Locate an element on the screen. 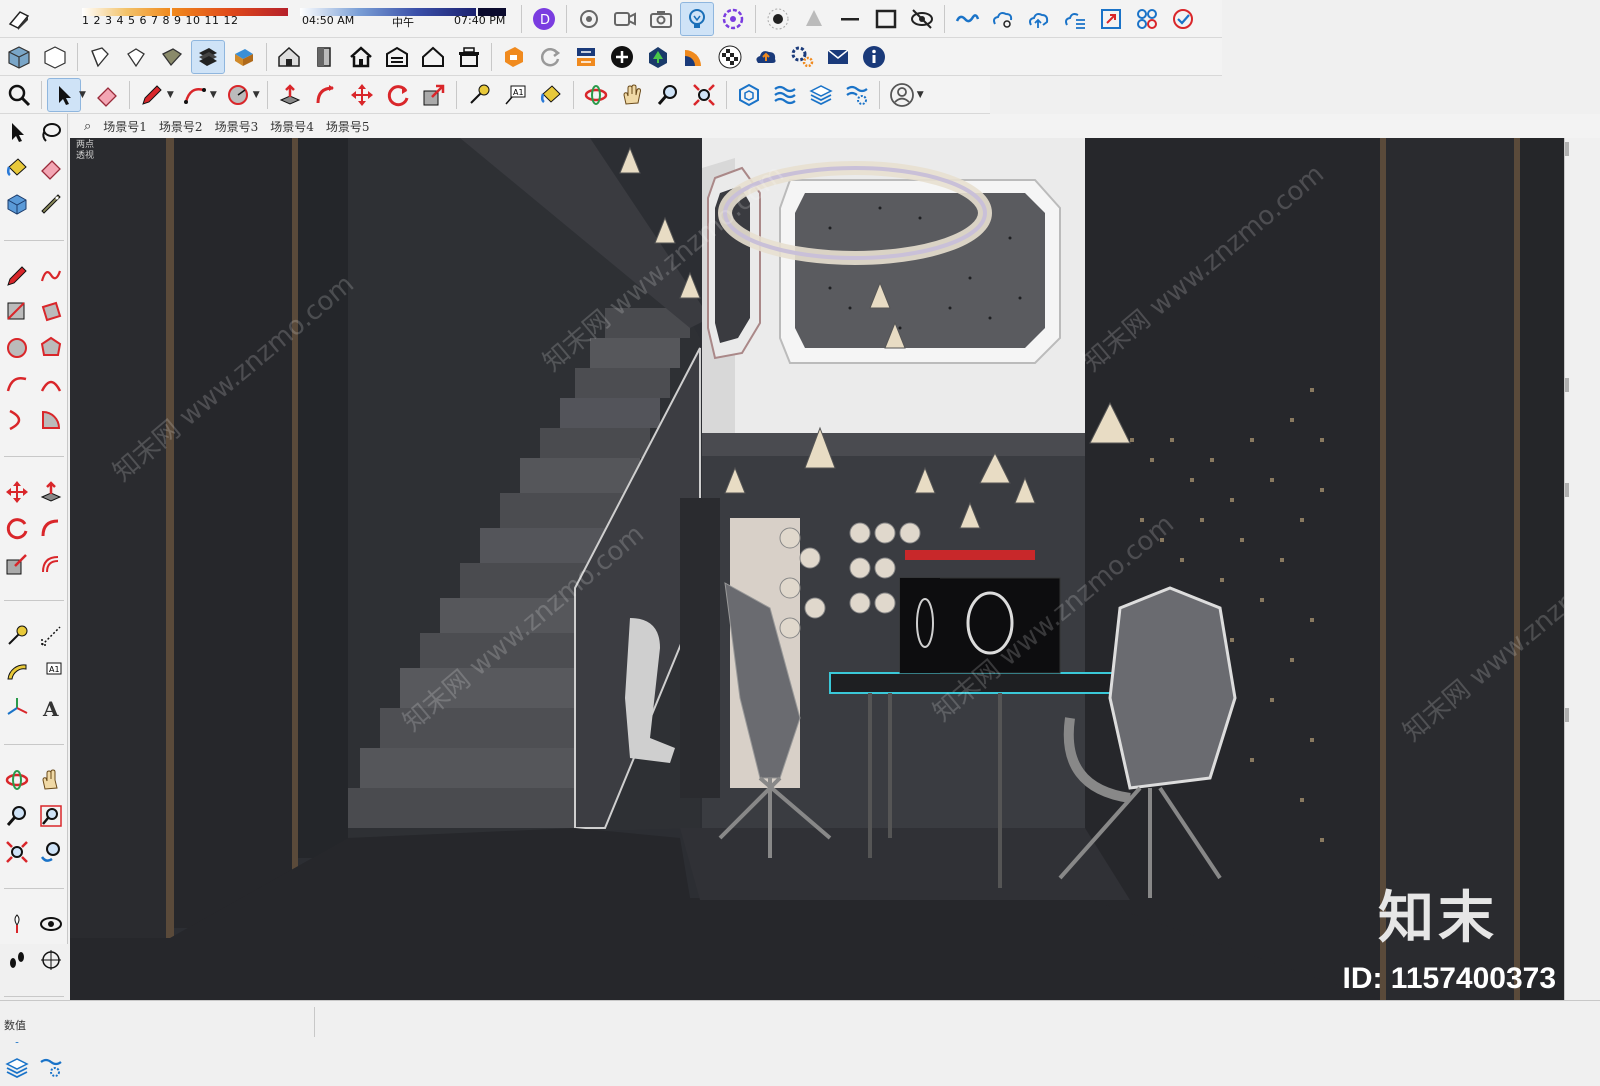 This screenshot has width=1600, height=1086. line-icon is located at coordinates (850, 19).